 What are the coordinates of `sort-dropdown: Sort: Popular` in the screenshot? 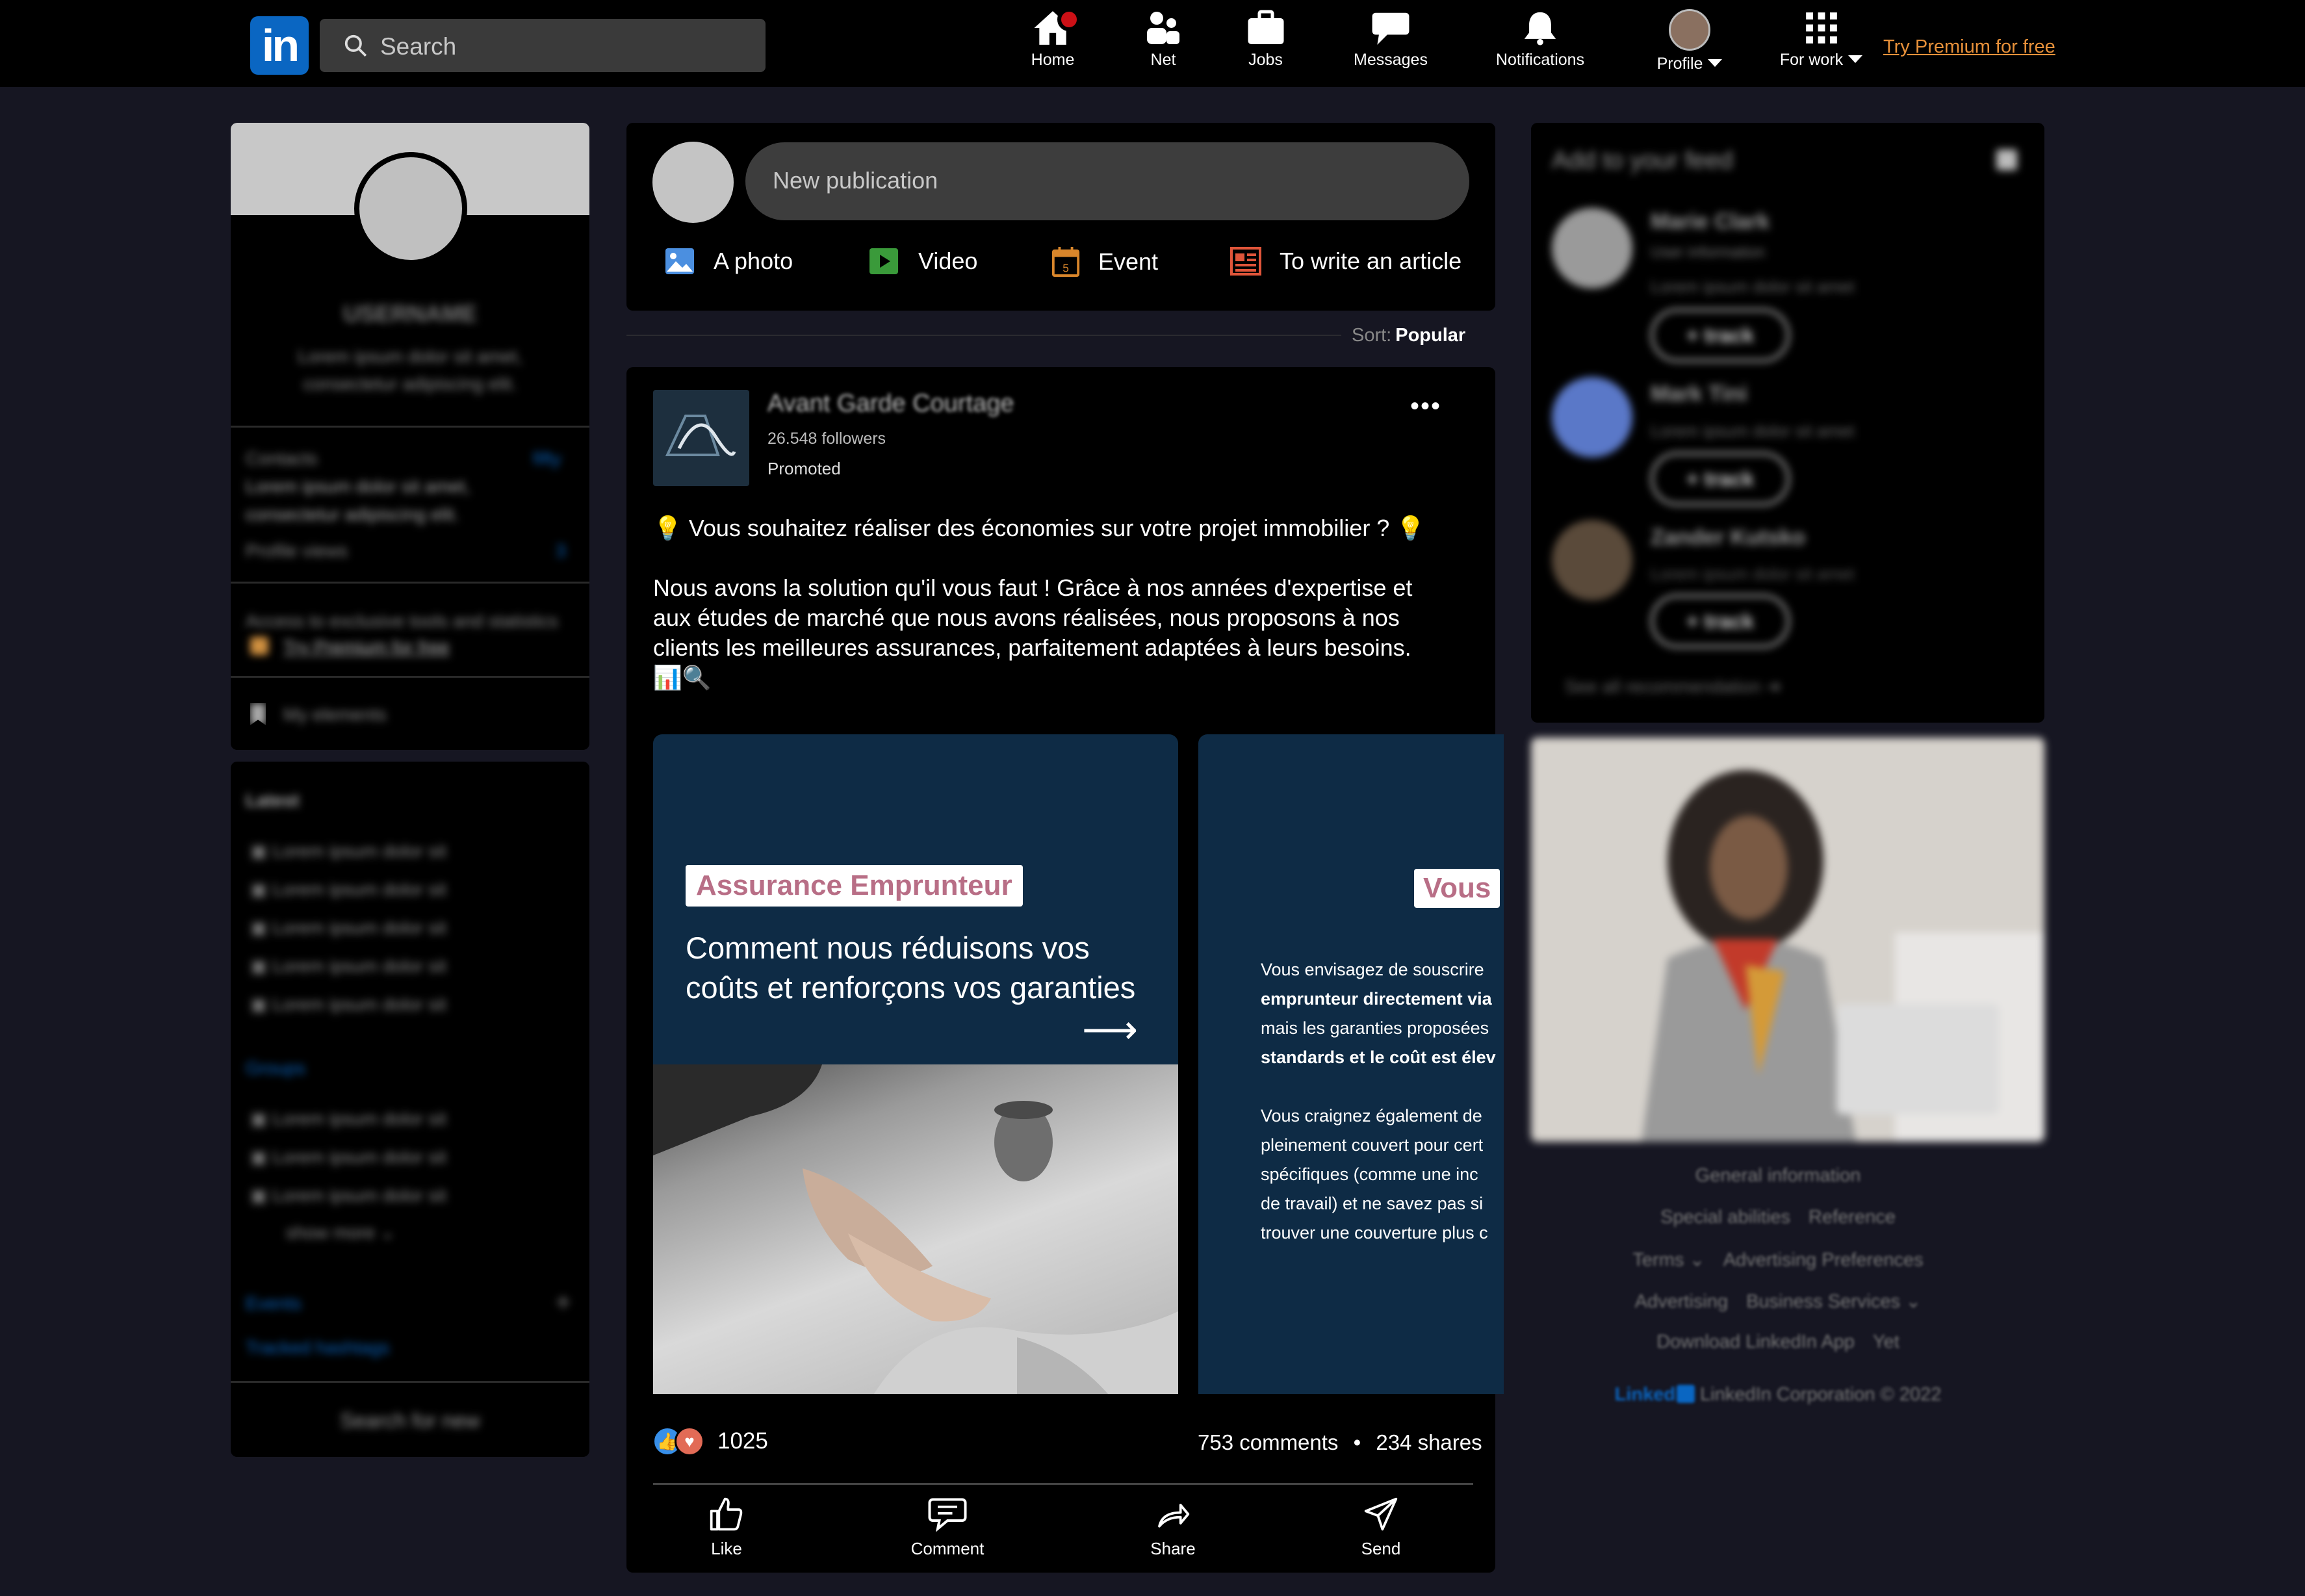 It's located at (1409, 335).